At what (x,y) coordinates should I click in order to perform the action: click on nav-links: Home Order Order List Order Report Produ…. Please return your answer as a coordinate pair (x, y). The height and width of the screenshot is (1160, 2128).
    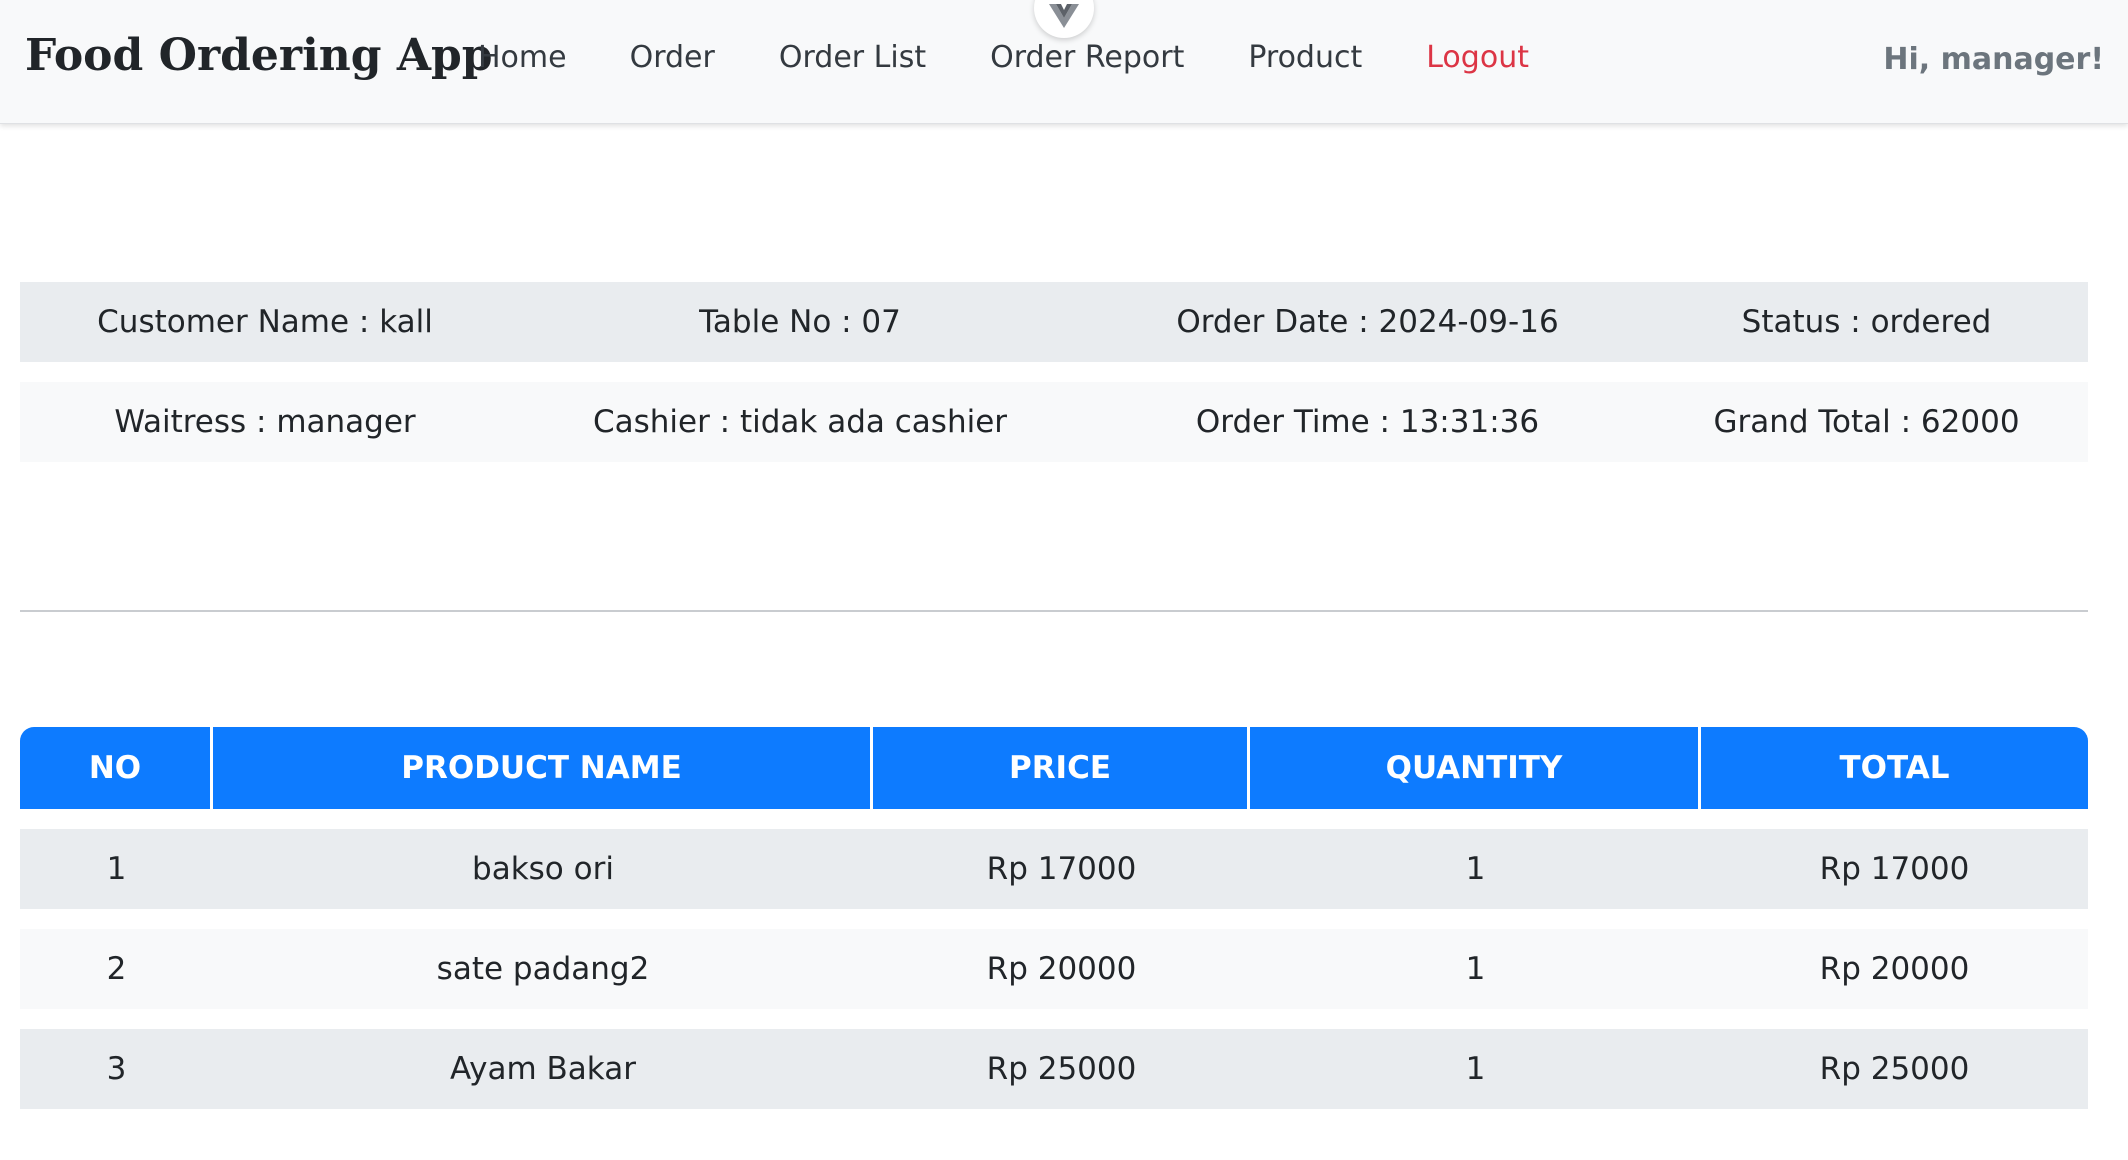
    Looking at the image, I should click on (1003, 57).